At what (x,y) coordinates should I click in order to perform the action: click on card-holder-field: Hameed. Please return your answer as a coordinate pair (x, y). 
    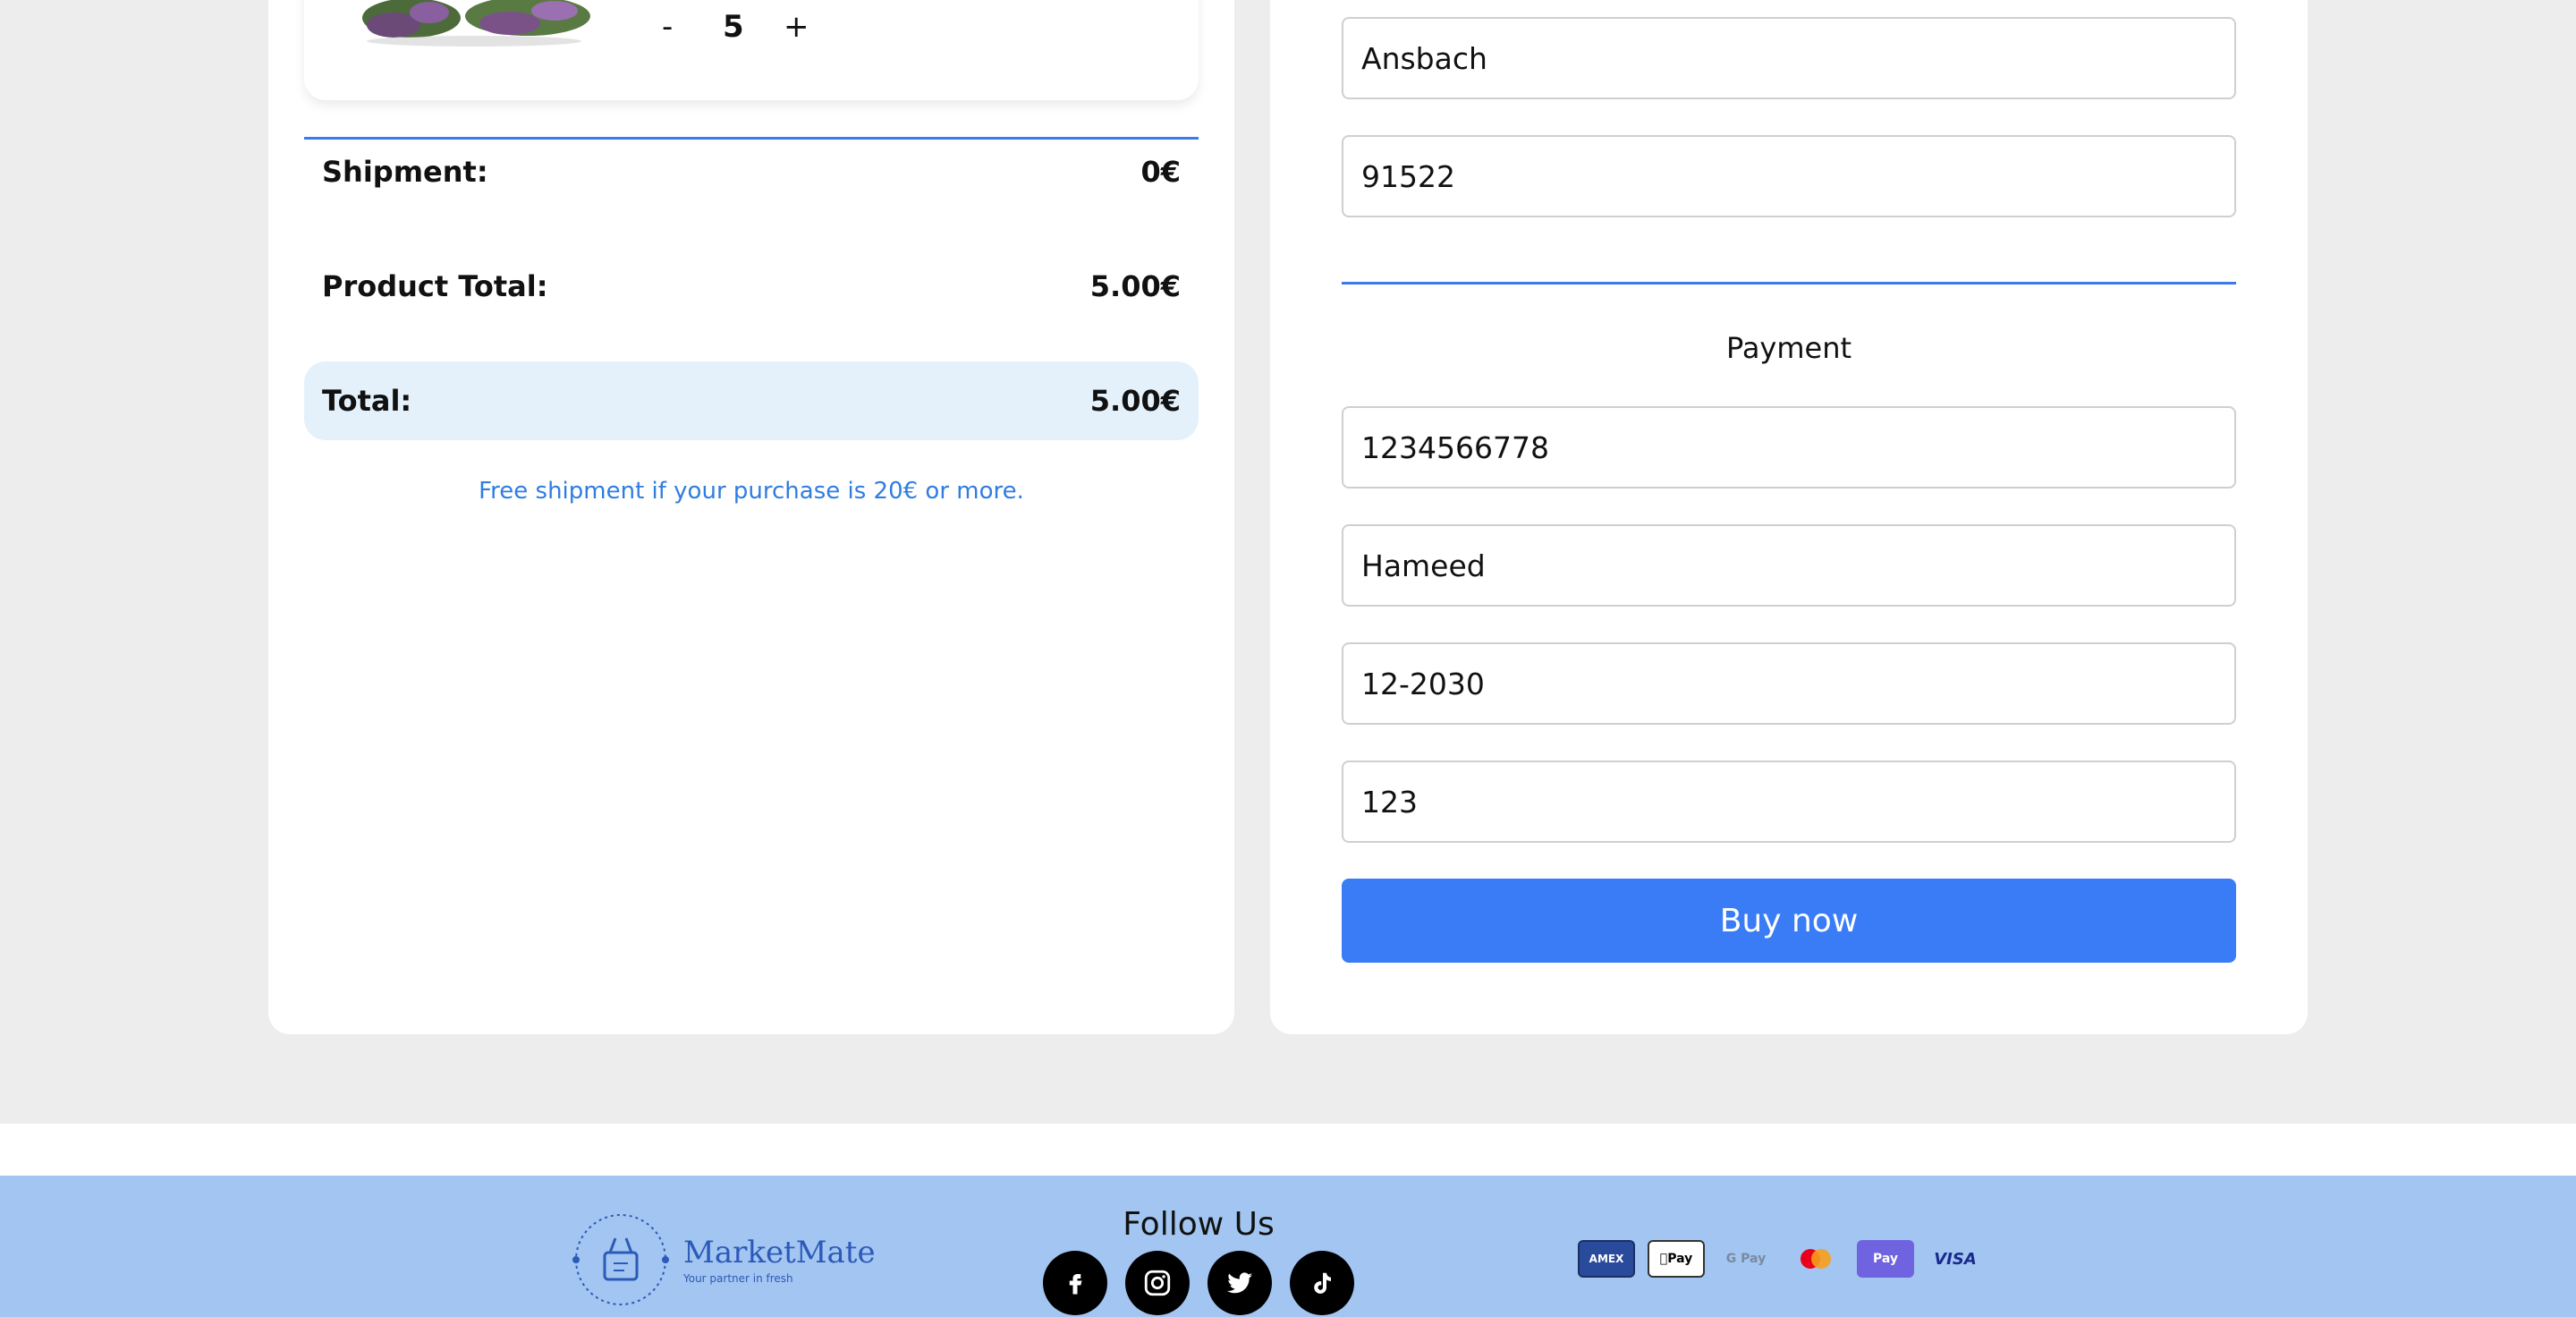
    Looking at the image, I should click on (1789, 565).